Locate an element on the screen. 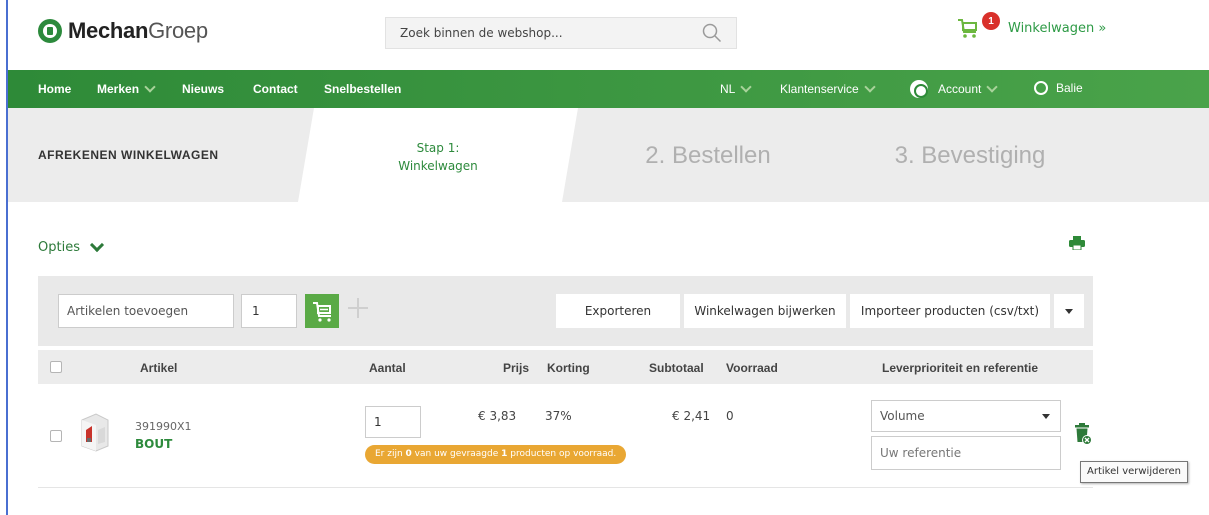  cart-label: Winkelwagen » is located at coordinates (1057, 28).